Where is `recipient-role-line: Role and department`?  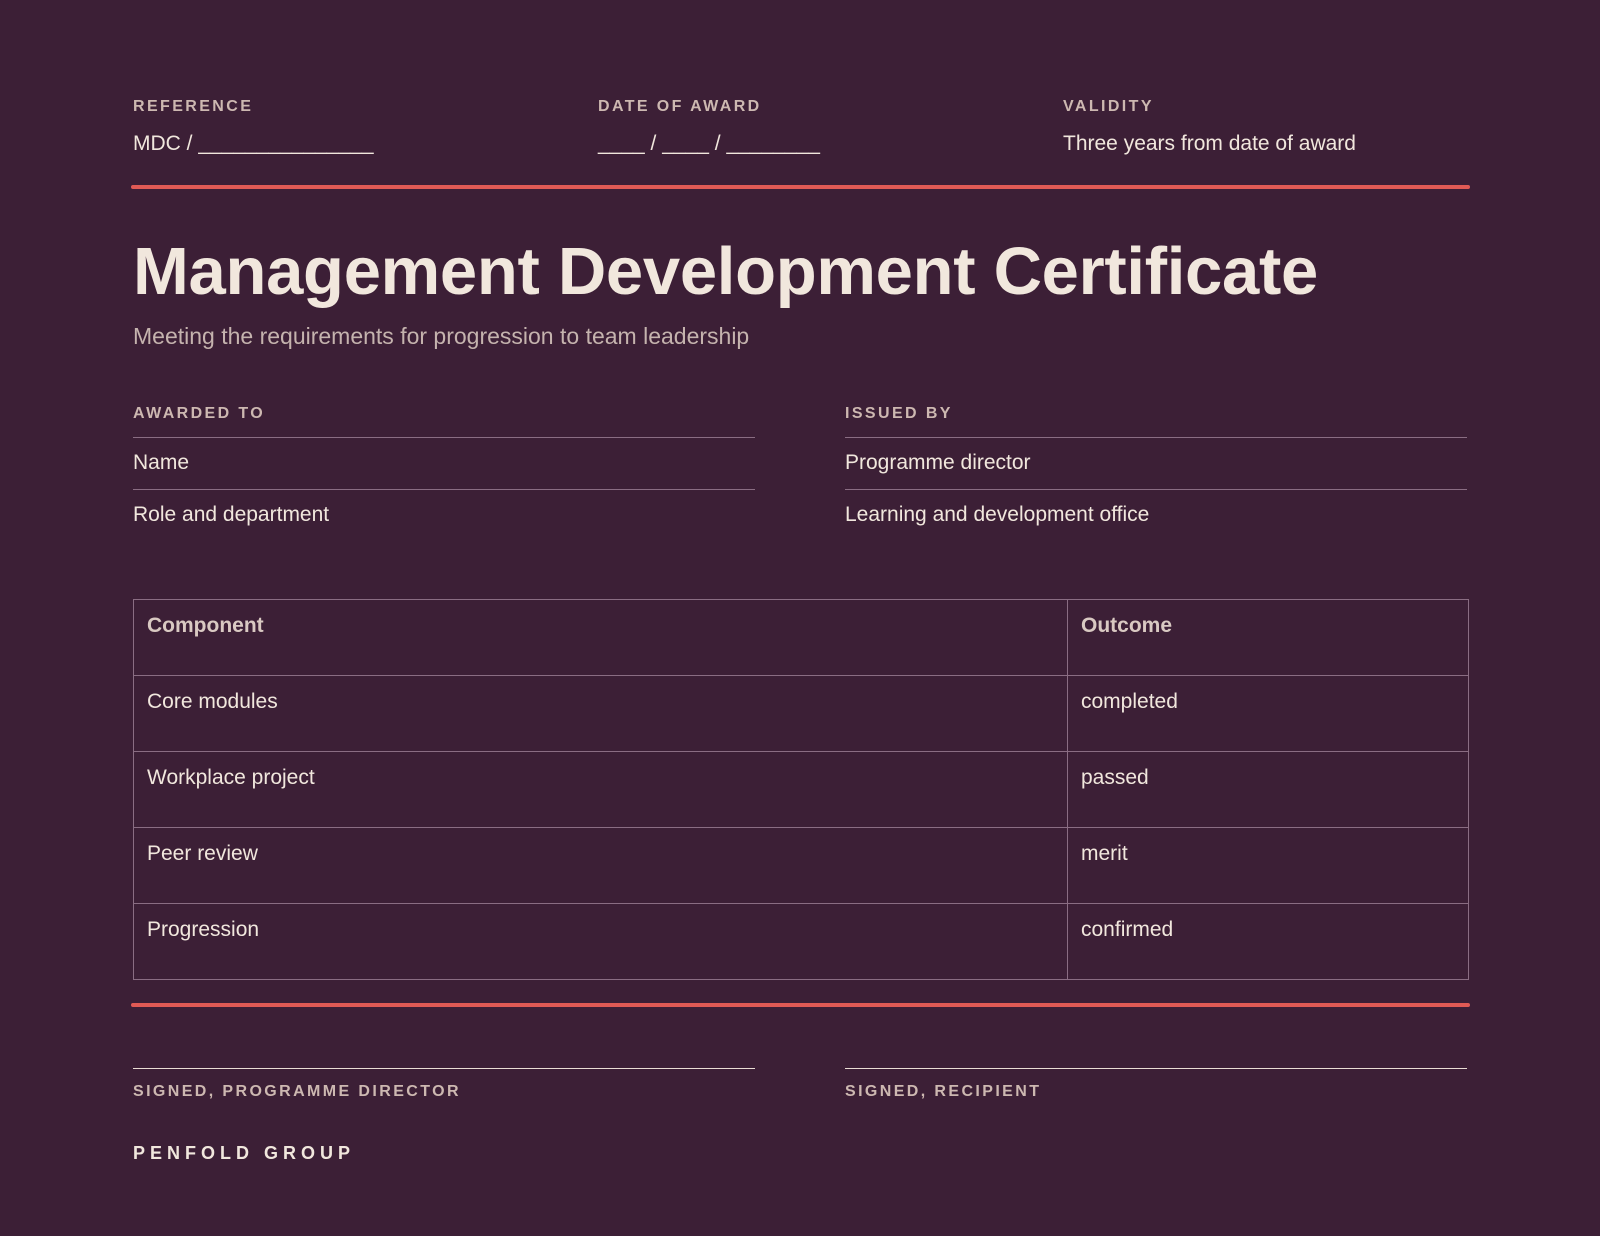
recipient-role-line: Role and department is located at coordinates (444, 515).